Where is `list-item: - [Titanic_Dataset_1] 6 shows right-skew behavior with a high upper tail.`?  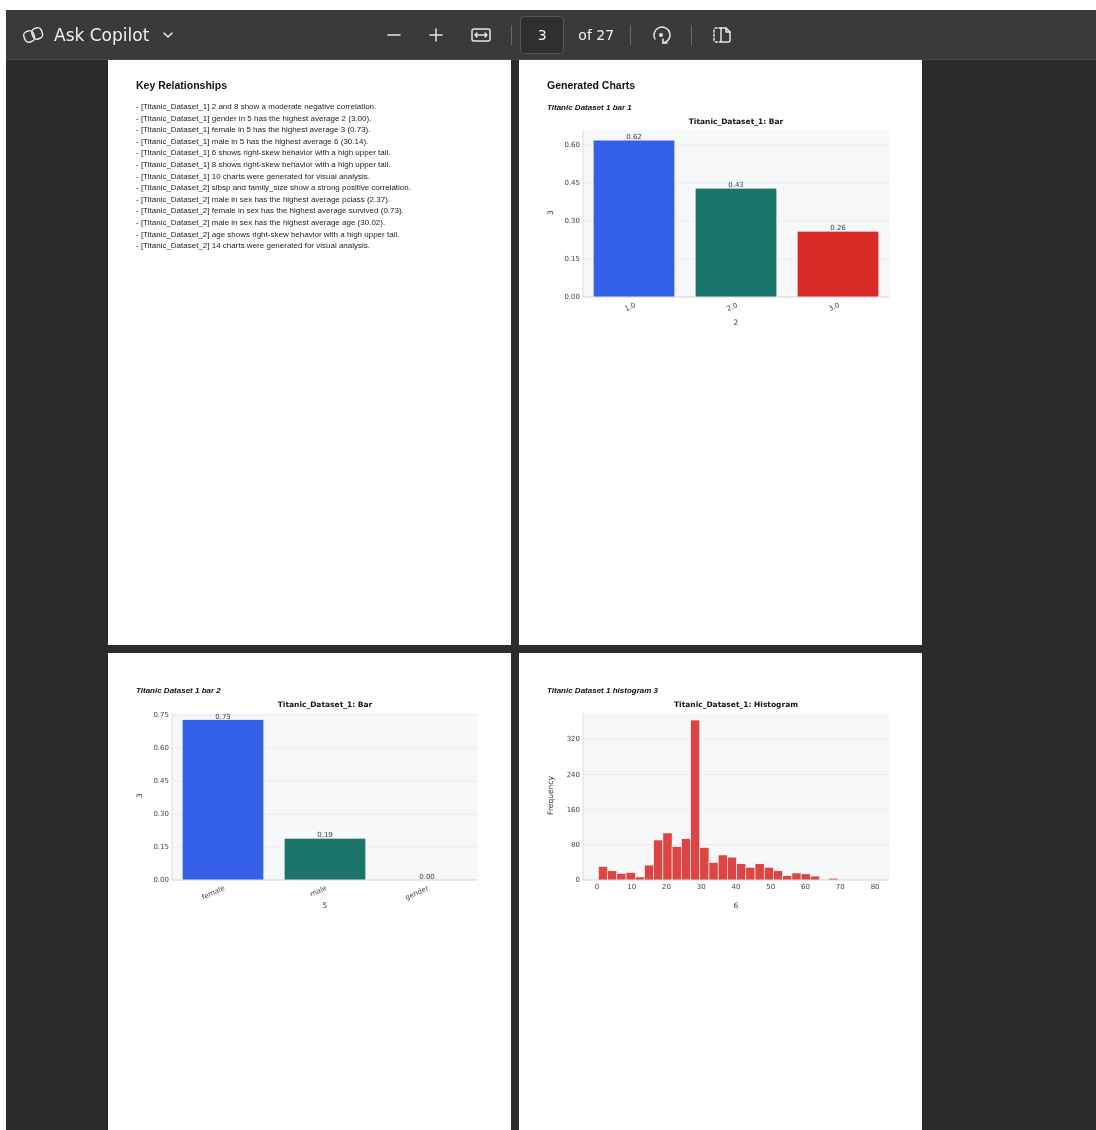
list-item: - [Titanic_Dataset_1] 6 shows right-skew behavior with a high upper tail. is located at coordinates (264, 153).